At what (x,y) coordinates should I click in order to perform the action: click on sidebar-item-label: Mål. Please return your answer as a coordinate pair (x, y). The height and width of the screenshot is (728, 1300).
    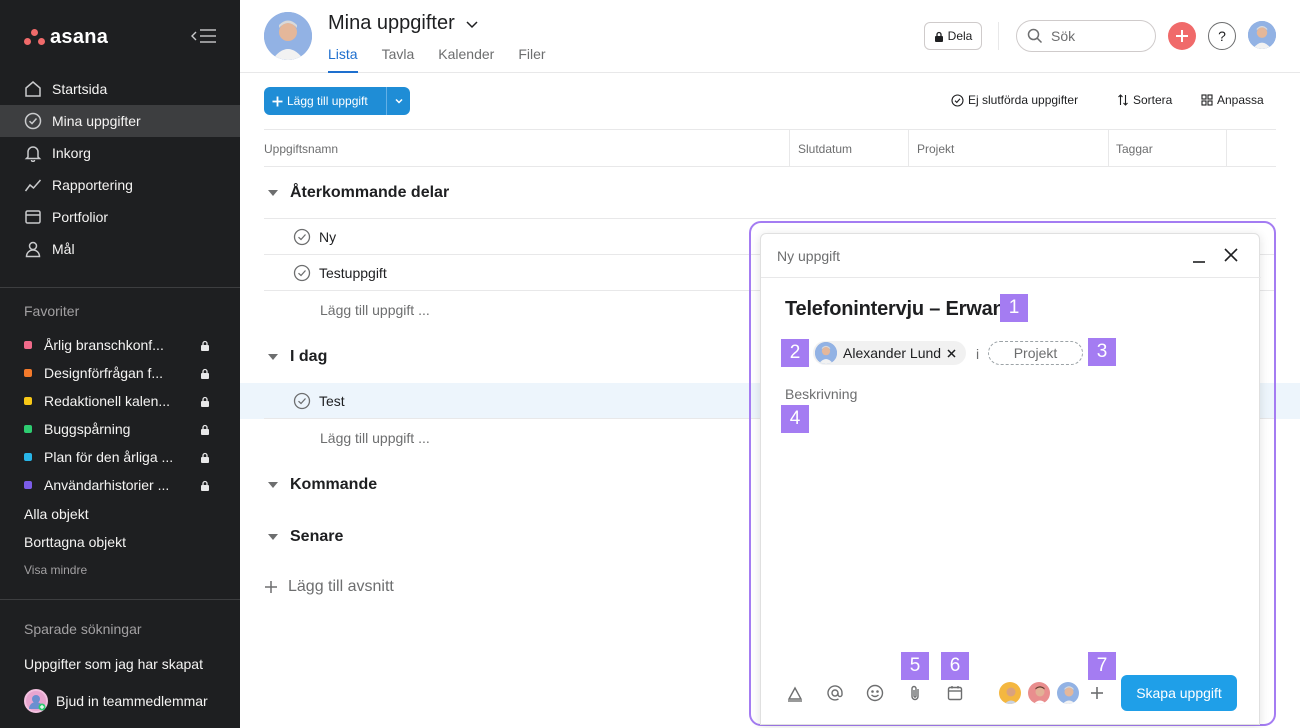
    Looking at the image, I should click on (63, 249).